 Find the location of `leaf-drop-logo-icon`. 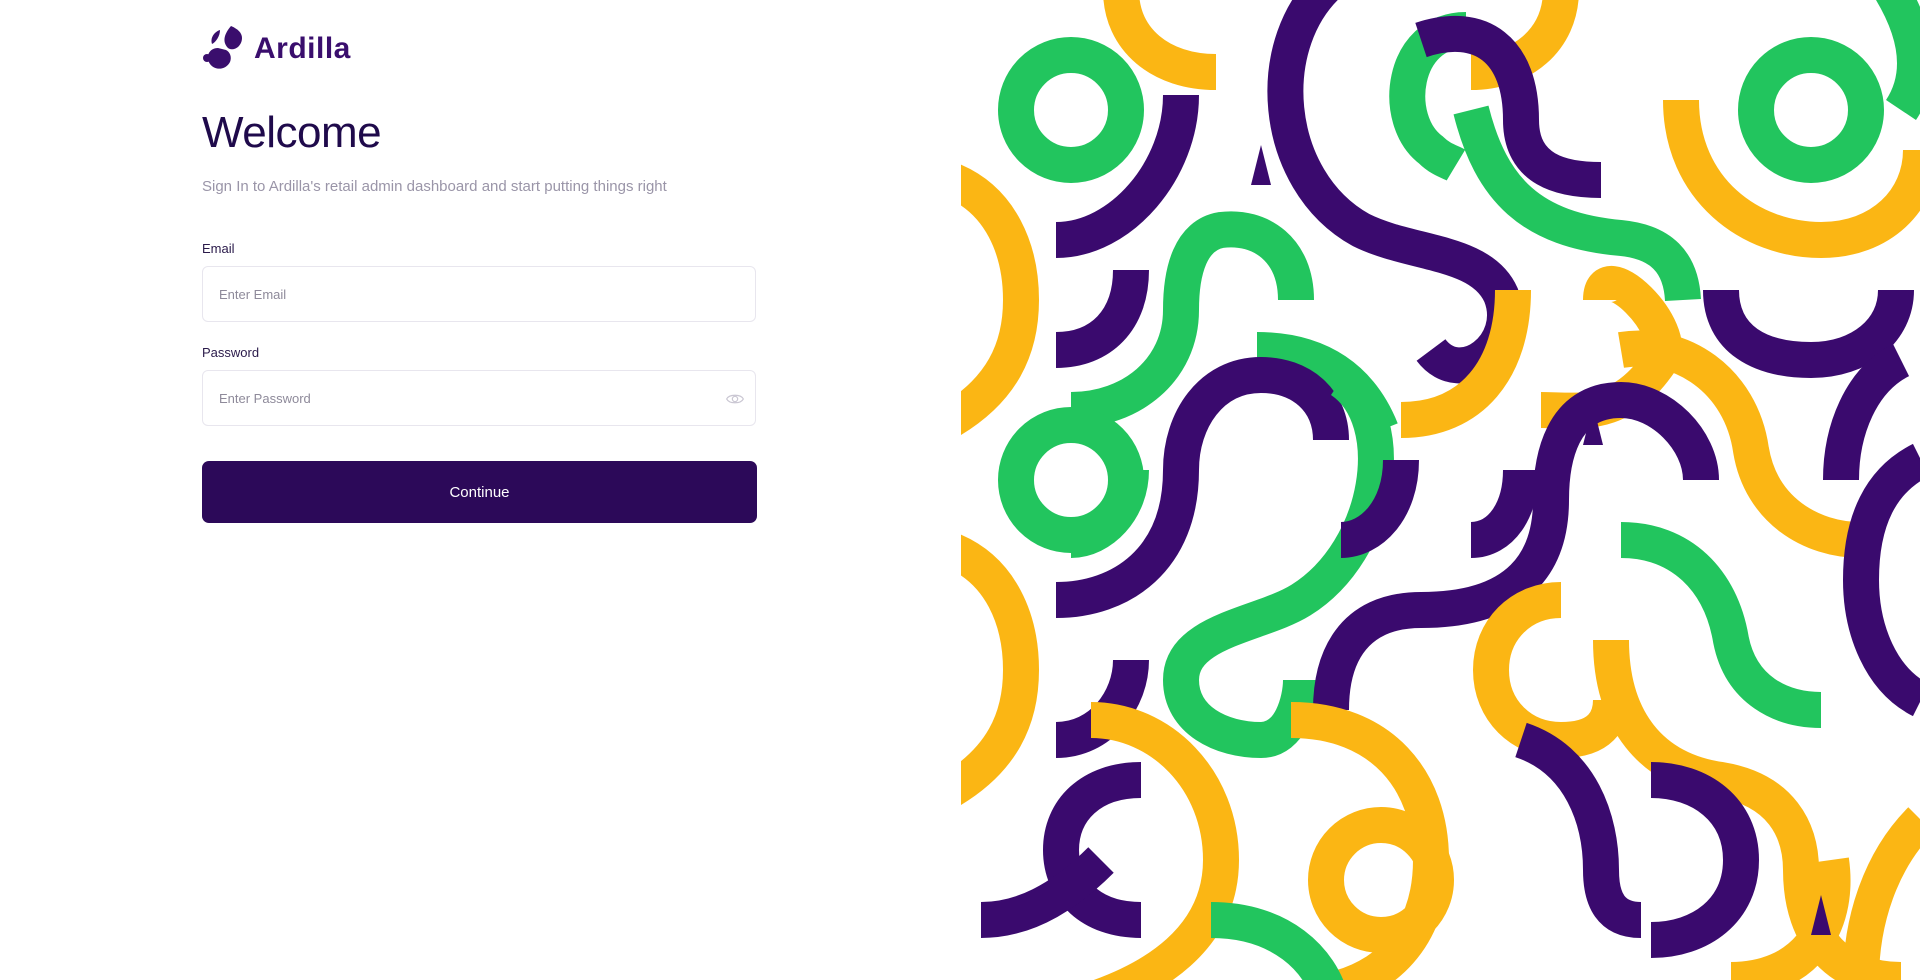

leaf-drop-logo-icon is located at coordinates (222, 47).